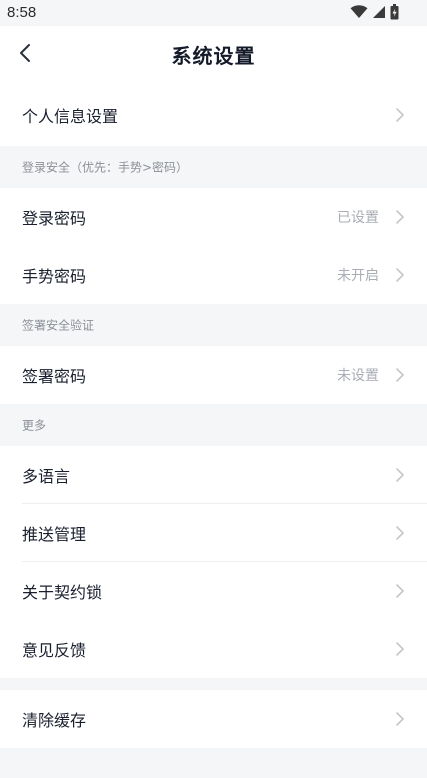 The height and width of the screenshot is (778, 427). What do you see at coordinates (58, 325) in the screenshot?
I see `section-label: 签署安全验证` at bounding box center [58, 325].